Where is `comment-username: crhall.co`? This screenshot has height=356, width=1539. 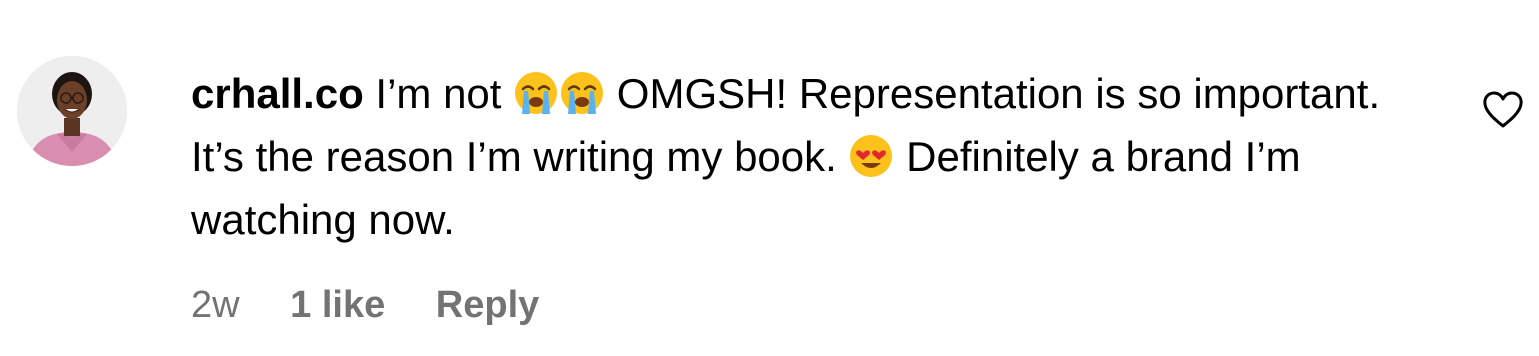
comment-username: crhall.co is located at coordinates (277, 93).